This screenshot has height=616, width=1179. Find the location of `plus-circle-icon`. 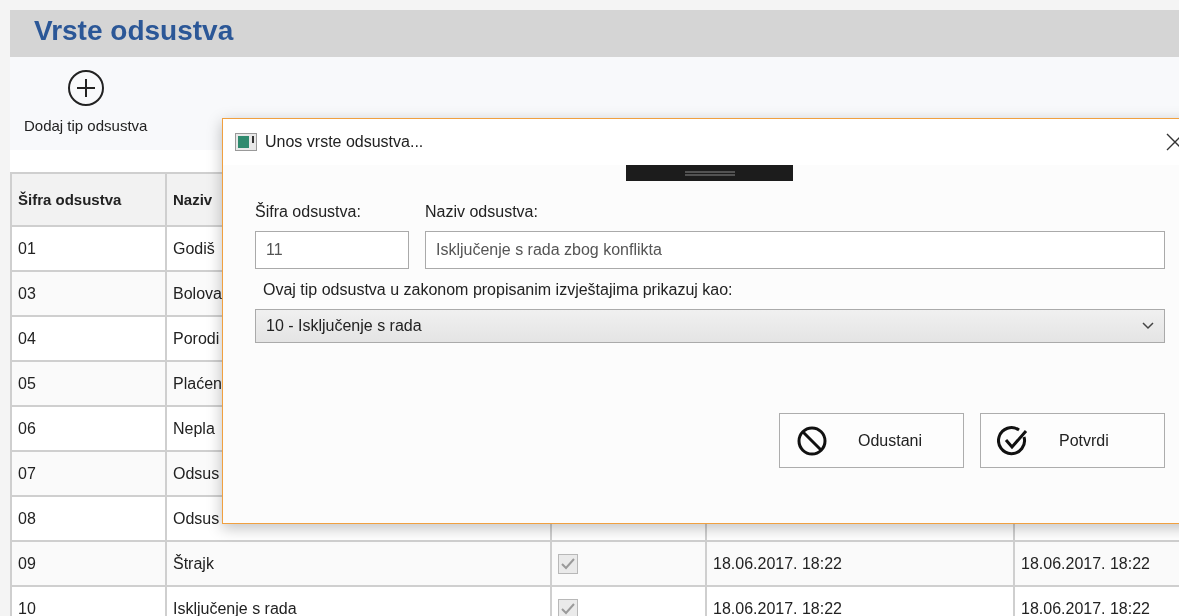

plus-circle-icon is located at coordinates (85, 88).